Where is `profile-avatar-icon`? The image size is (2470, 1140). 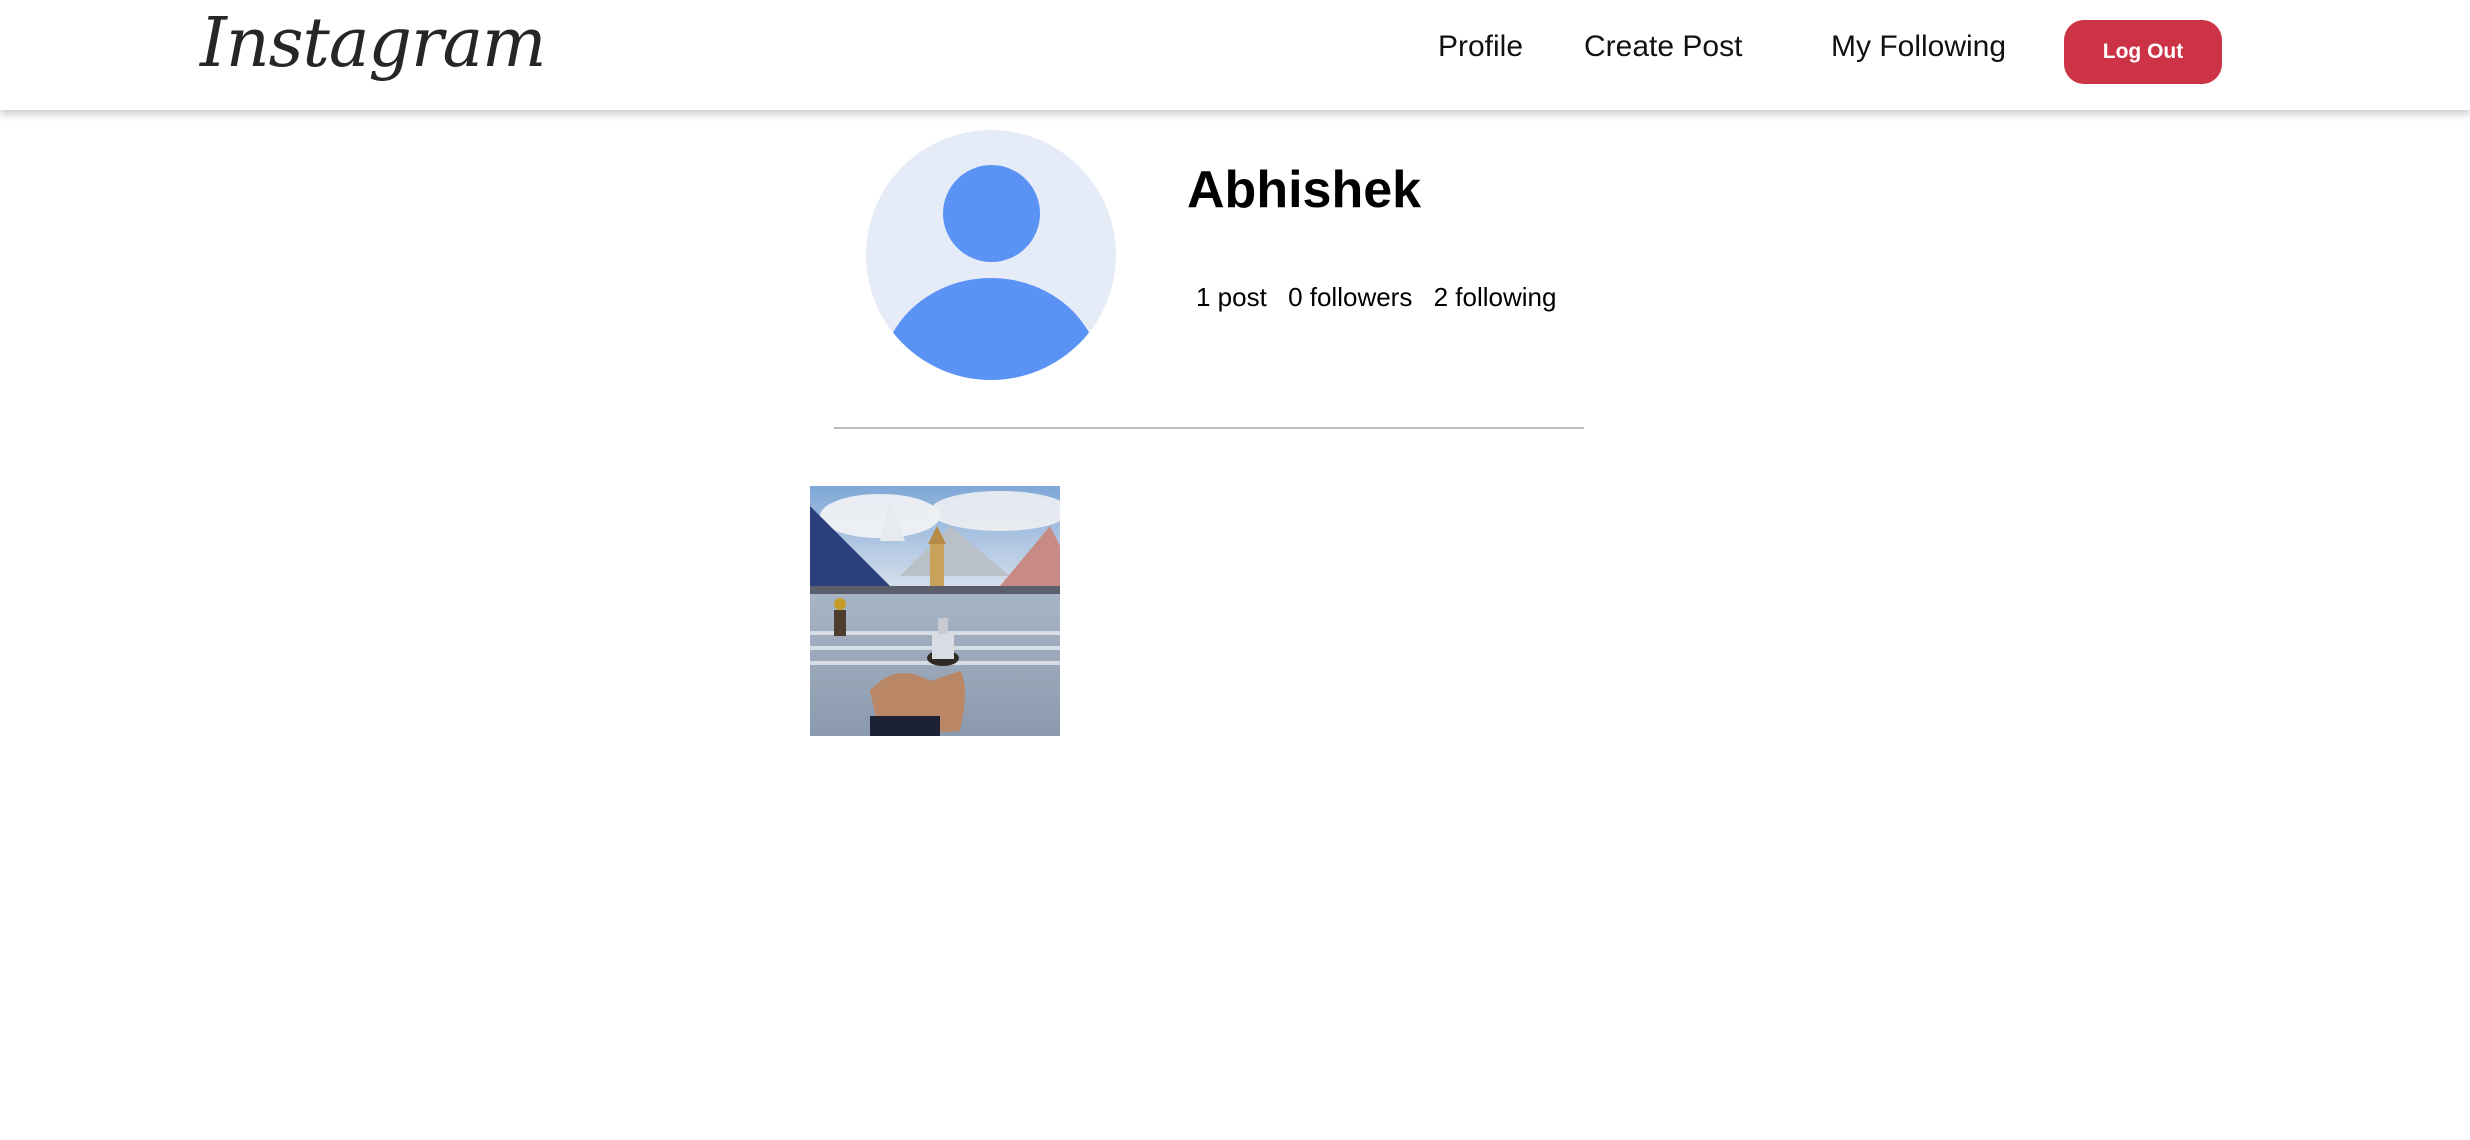
profile-avatar-icon is located at coordinates (991, 255).